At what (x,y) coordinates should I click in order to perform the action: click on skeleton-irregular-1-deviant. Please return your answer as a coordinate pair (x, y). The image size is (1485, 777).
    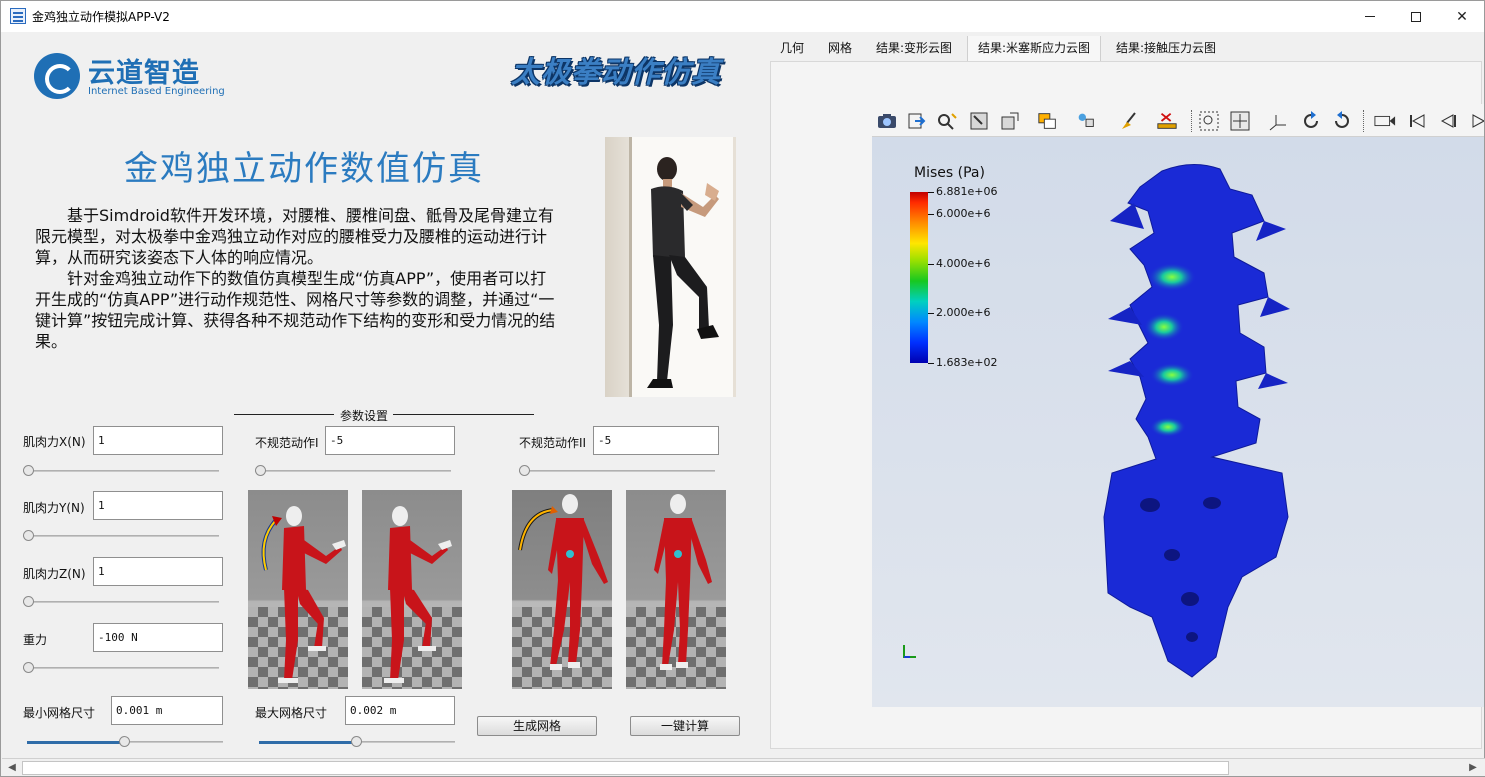
    Looking at the image, I should click on (298, 589).